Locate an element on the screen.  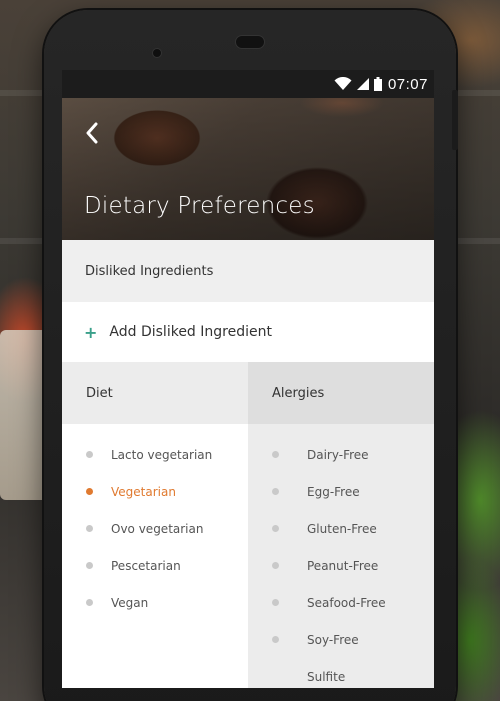
battery-icon is located at coordinates (377, 84).